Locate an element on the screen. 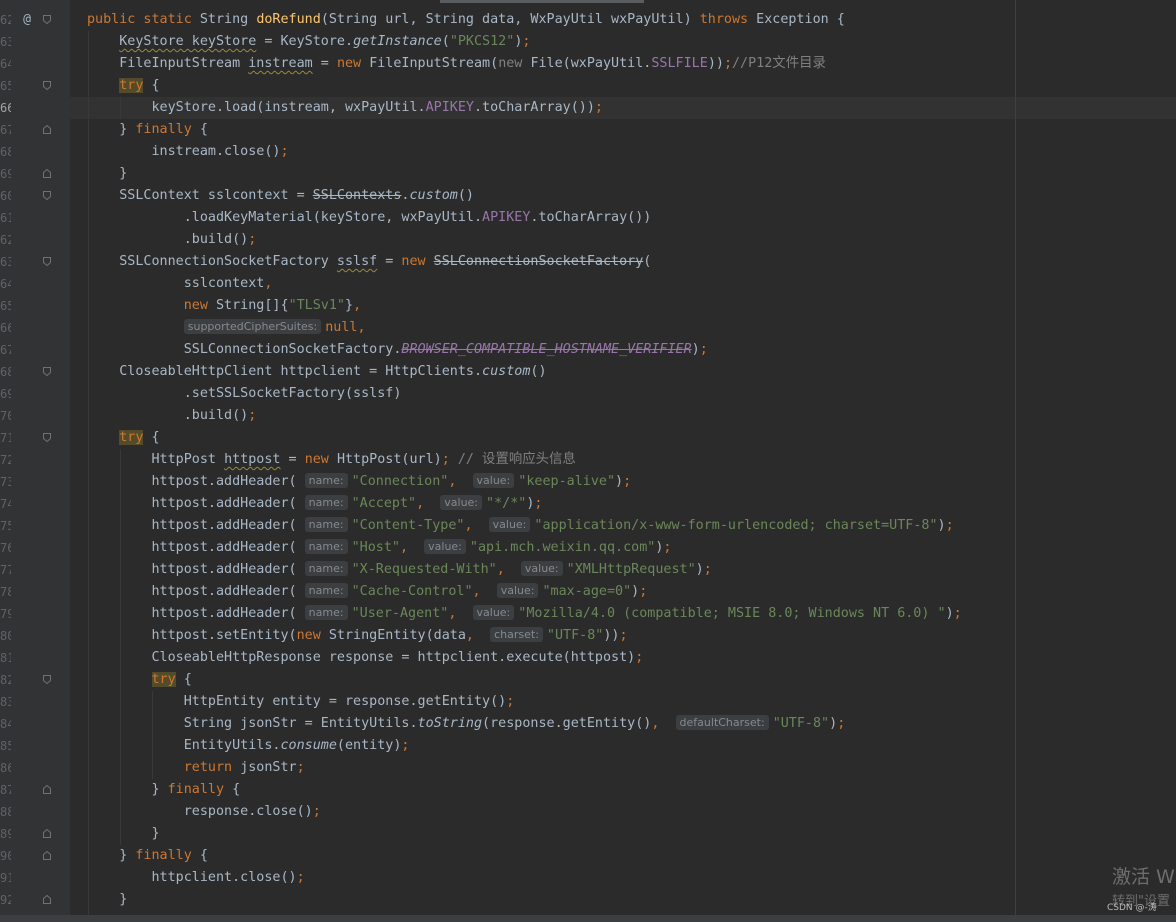 Image resolution: width=1176 pixels, height=922 pixels. line-number: 90 is located at coordinates (5, 856).